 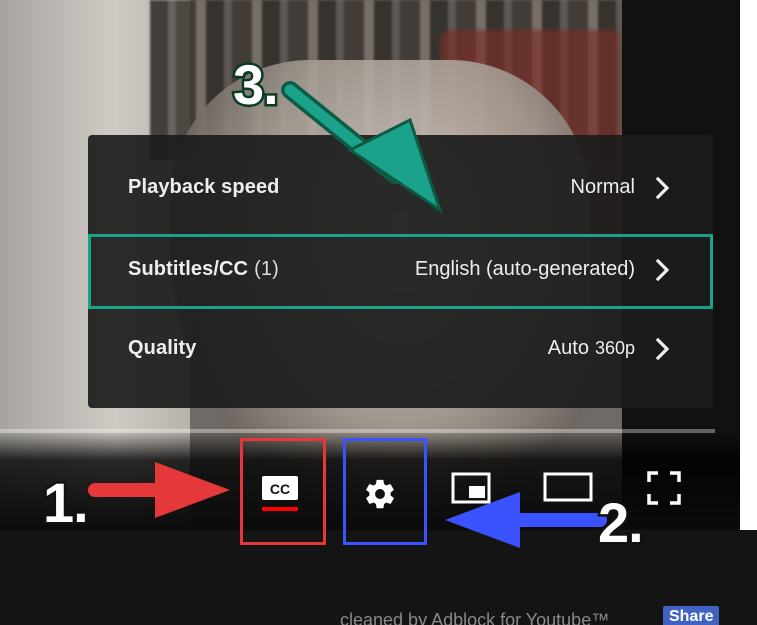 What do you see at coordinates (256, 85) in the screenshot?
I see `annotation-number-3: 3.` at bounding box center [256, 85].